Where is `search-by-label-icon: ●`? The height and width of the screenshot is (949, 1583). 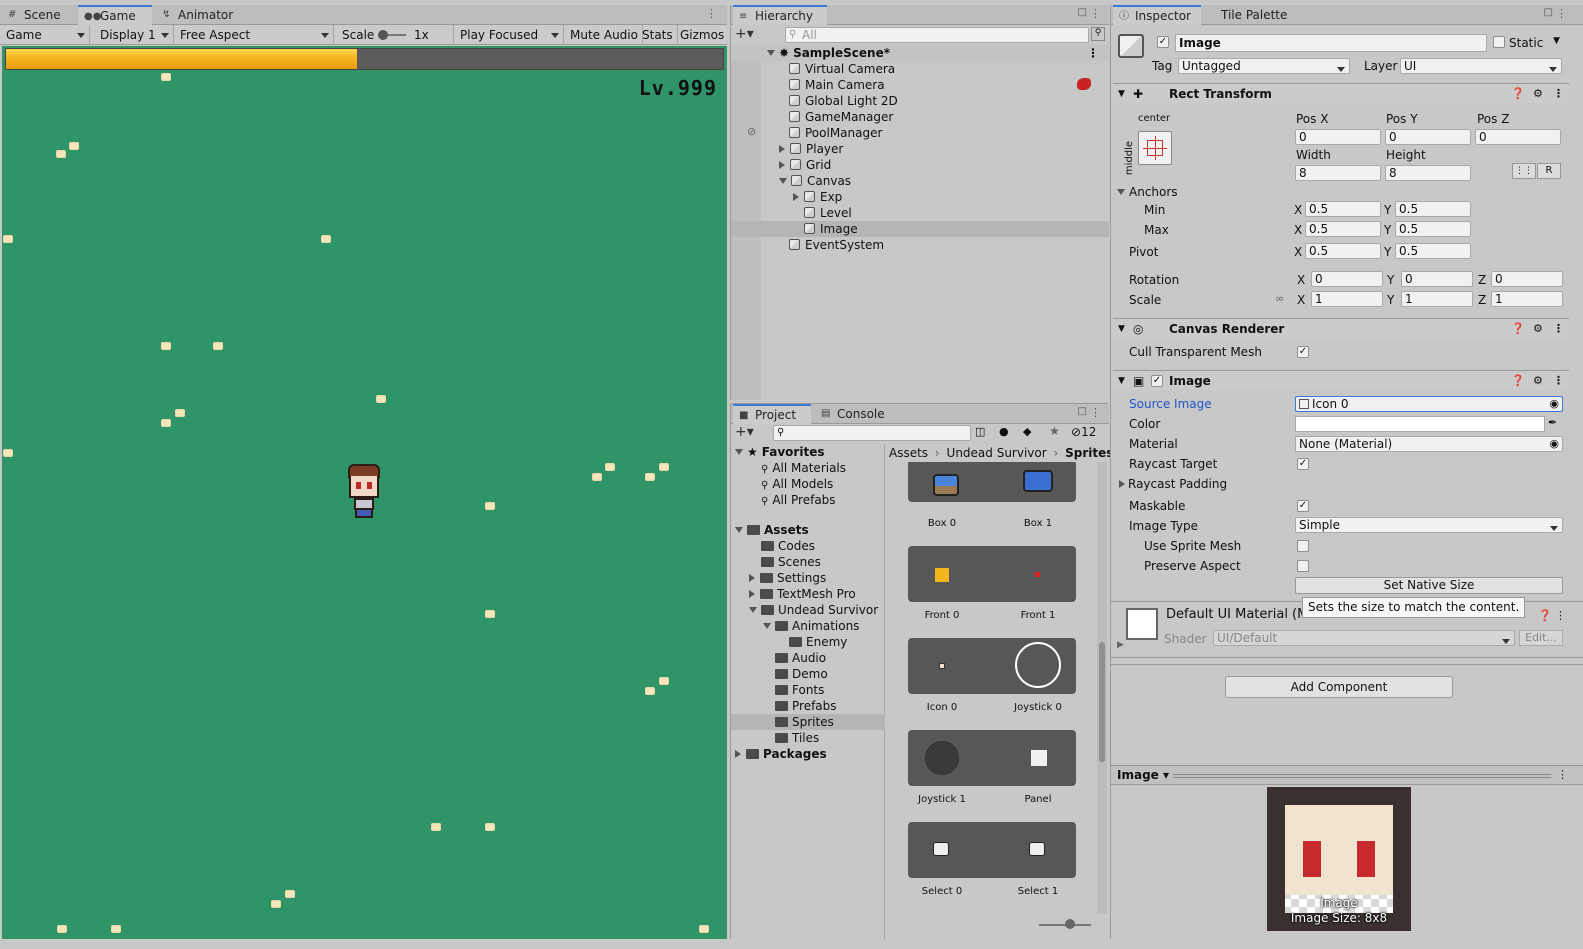
search-by-label-icon: ● is located at coordinates (1004, 431).